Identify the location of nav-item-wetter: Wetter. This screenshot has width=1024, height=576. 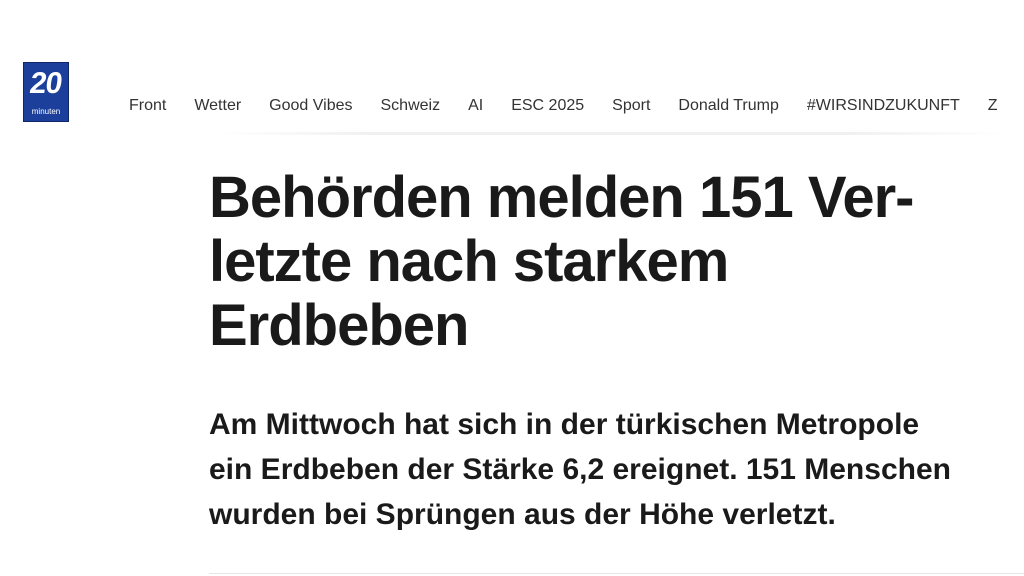
(217, 106).